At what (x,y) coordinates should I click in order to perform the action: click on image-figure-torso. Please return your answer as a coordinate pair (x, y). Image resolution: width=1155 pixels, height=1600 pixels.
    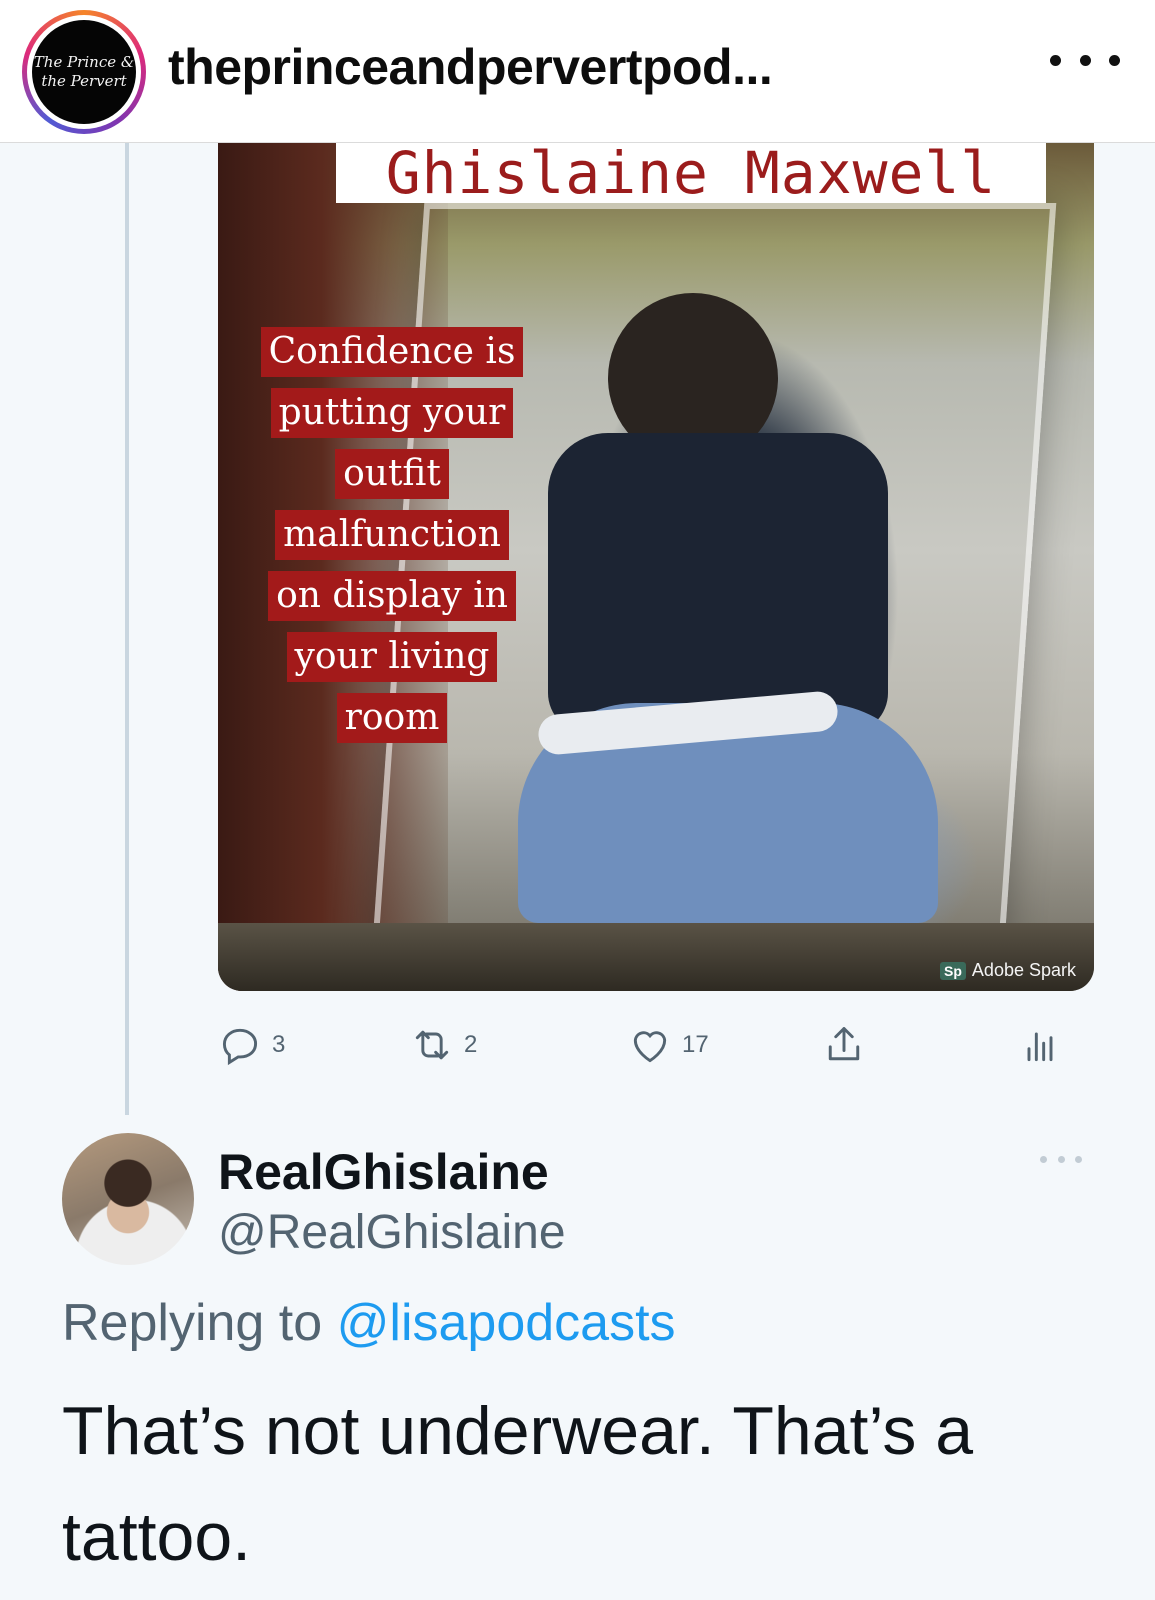
    Looking at the image, I should click on (718, 583).